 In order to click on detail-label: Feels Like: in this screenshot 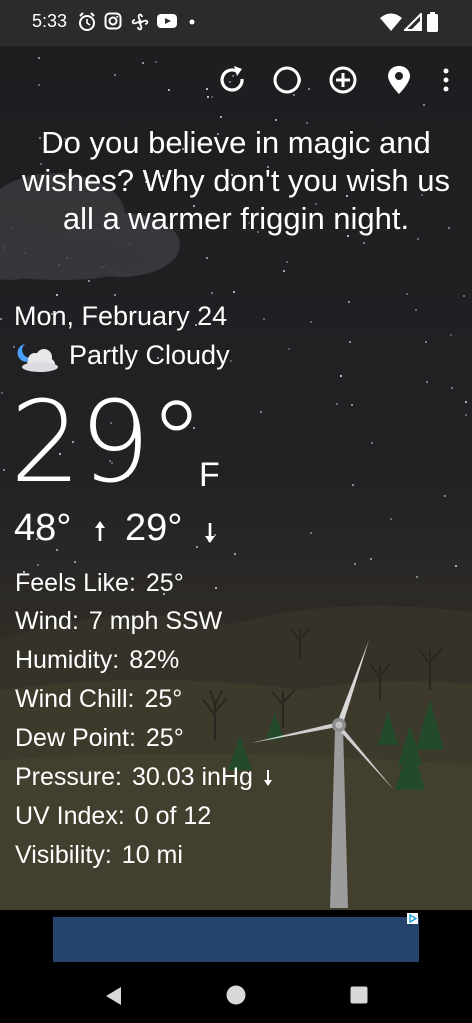, I will do `click(75, 583)`.